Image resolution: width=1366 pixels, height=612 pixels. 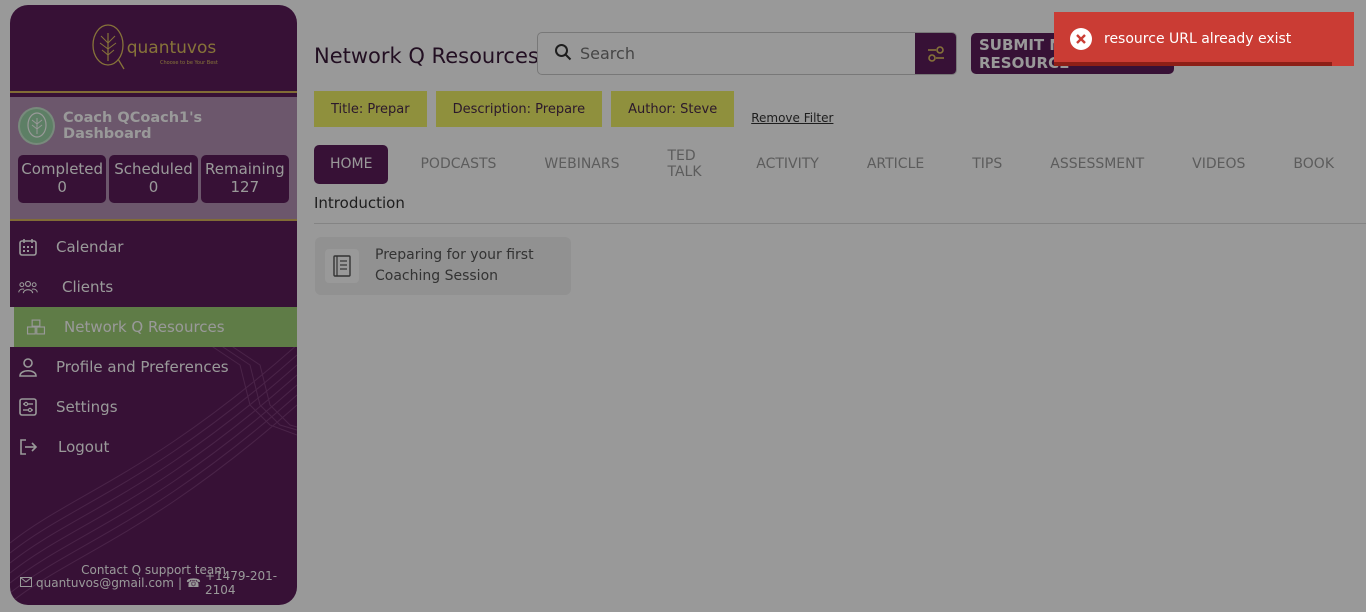 What do you see at coordinates (1198, 39) in the screenshot?
I see `toast-message: resource URL already exist` at bounding box center [1198, 39].